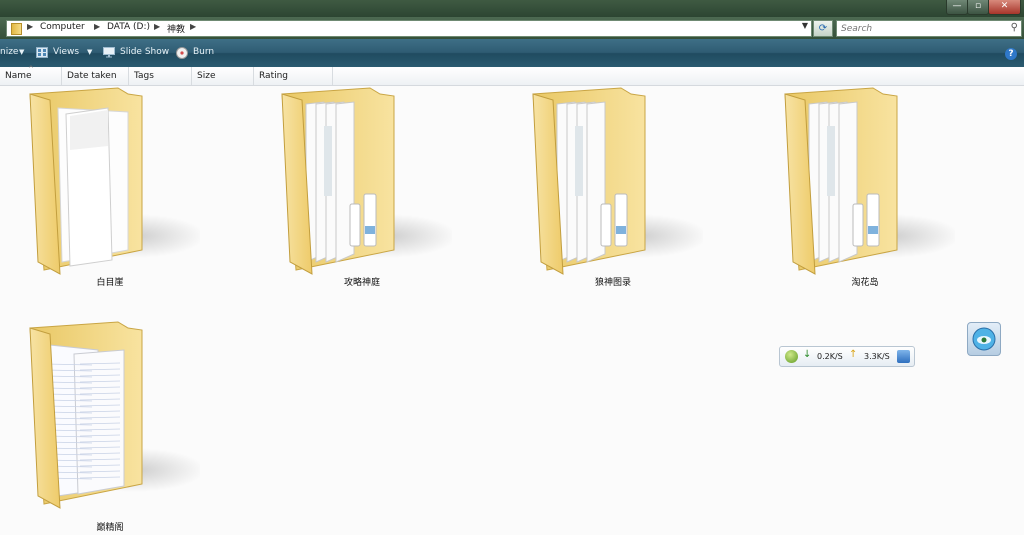 The height and width of the screenshot is (535, 1024). What do you see at coordinates (1011, 54) in the screenshot?
I see `help-icon: ?` at bounding box center [1011, 54].